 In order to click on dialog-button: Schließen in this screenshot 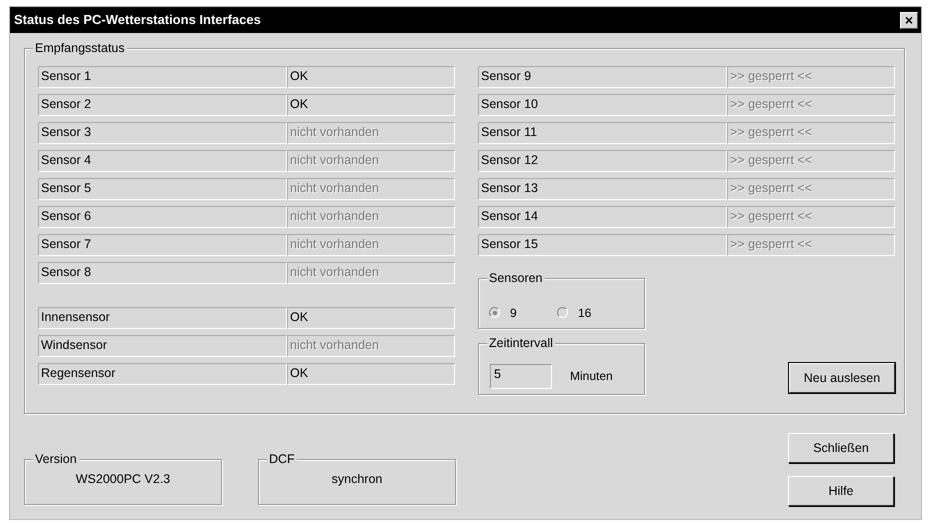, I will do `click(841, 448)`.